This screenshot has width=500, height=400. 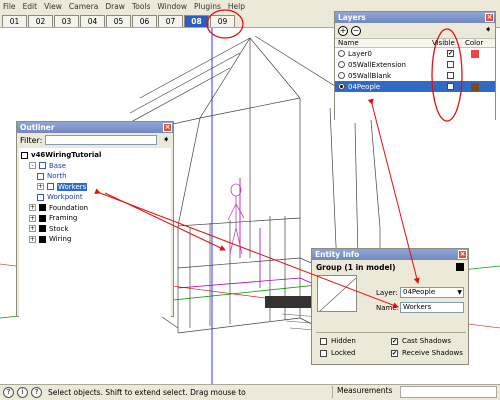 I want to click on divider, so click(x=391, y=332).